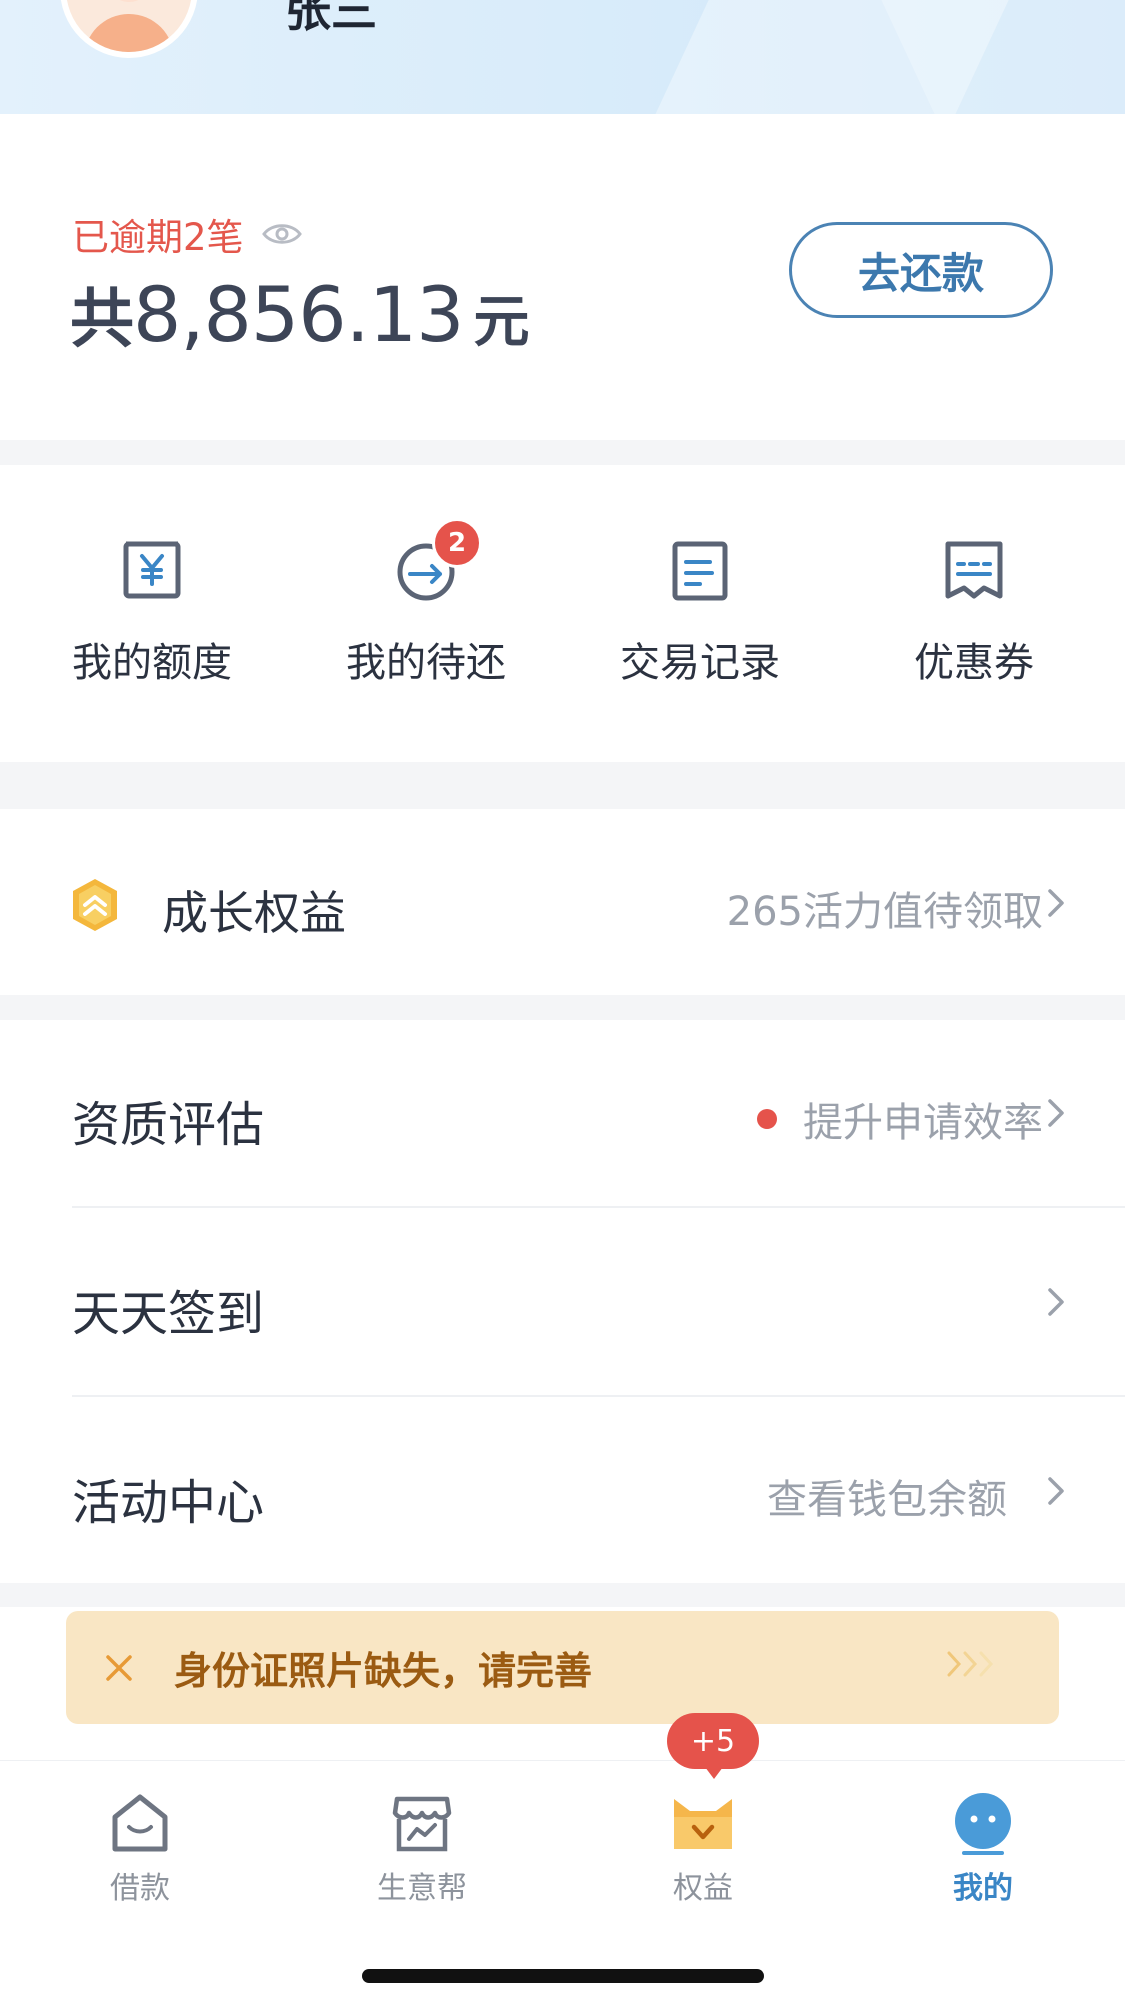  What do you see at coordinates (970, 1664) in the screenshot?
I see `triple-chevron-icon` at bounding box center [970, 1664].